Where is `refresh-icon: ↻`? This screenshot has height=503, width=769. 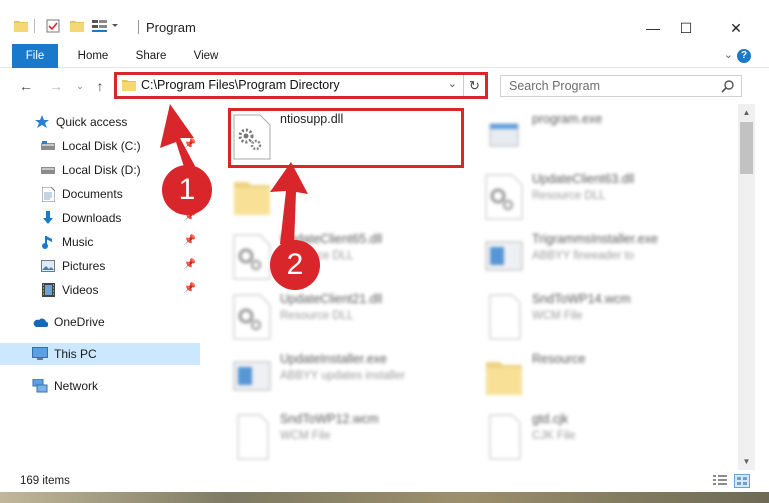 refresh-icon: ↻ is located at coordinates (474, 85).